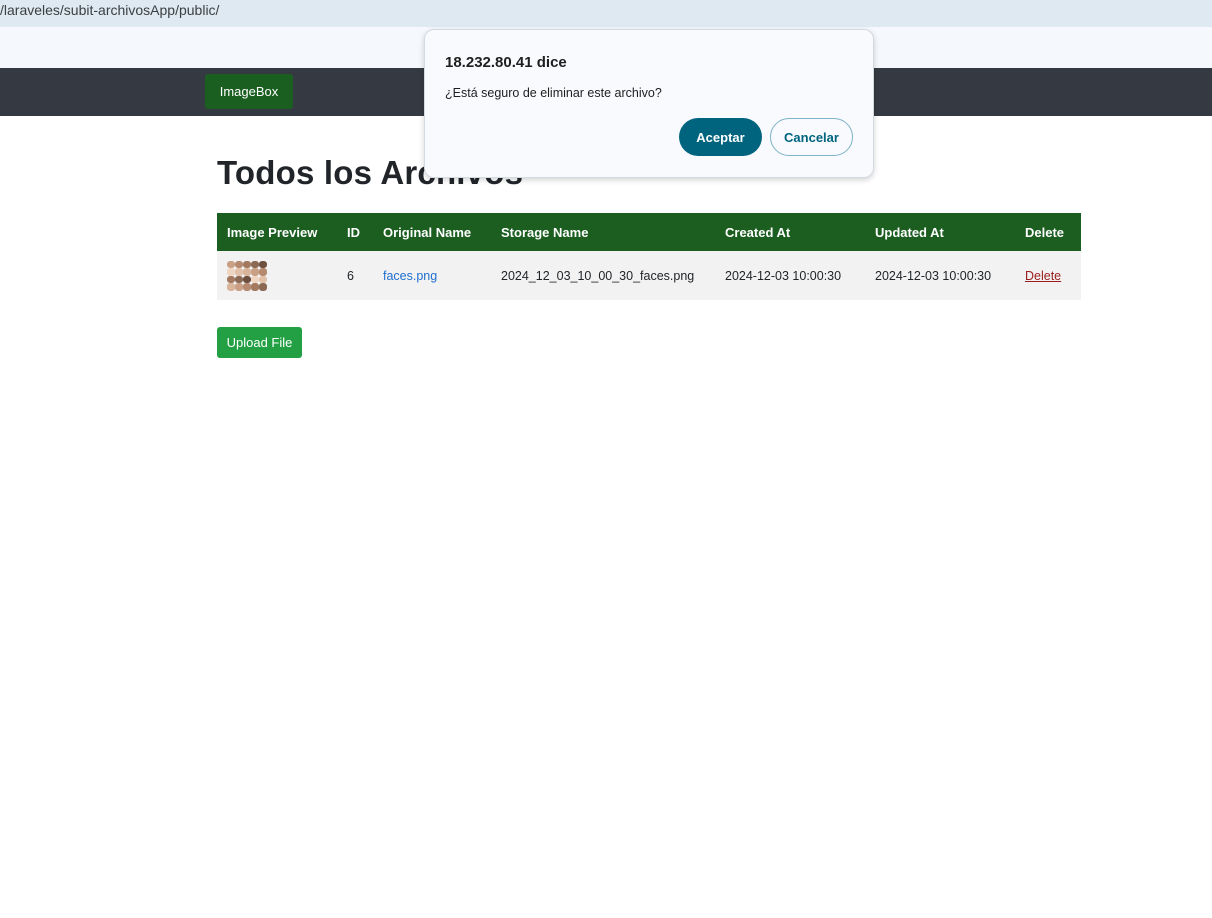 Image resolution: width=1212 pixels, height=918 pixels. Describe the element at coordinates (790, 232) in the screenshot. I see `header-created-at: Created At` at that location.